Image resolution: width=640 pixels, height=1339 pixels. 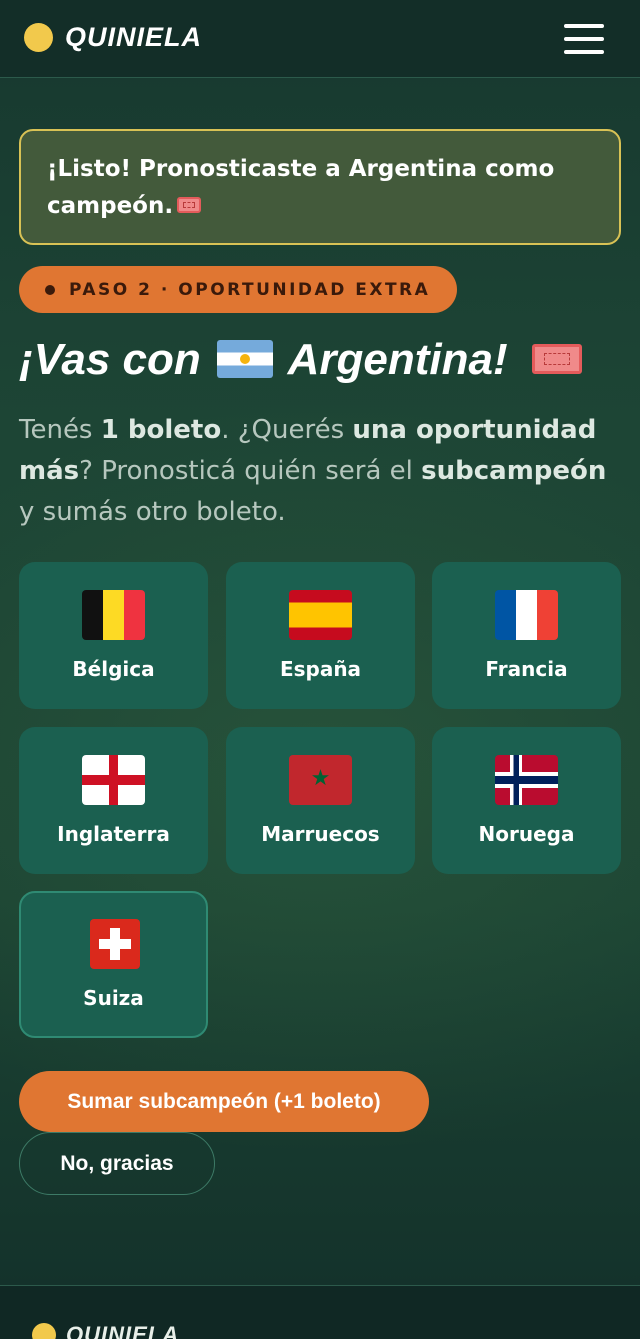 I want to click on norway-flag-icon, so click(x=526, y=780).